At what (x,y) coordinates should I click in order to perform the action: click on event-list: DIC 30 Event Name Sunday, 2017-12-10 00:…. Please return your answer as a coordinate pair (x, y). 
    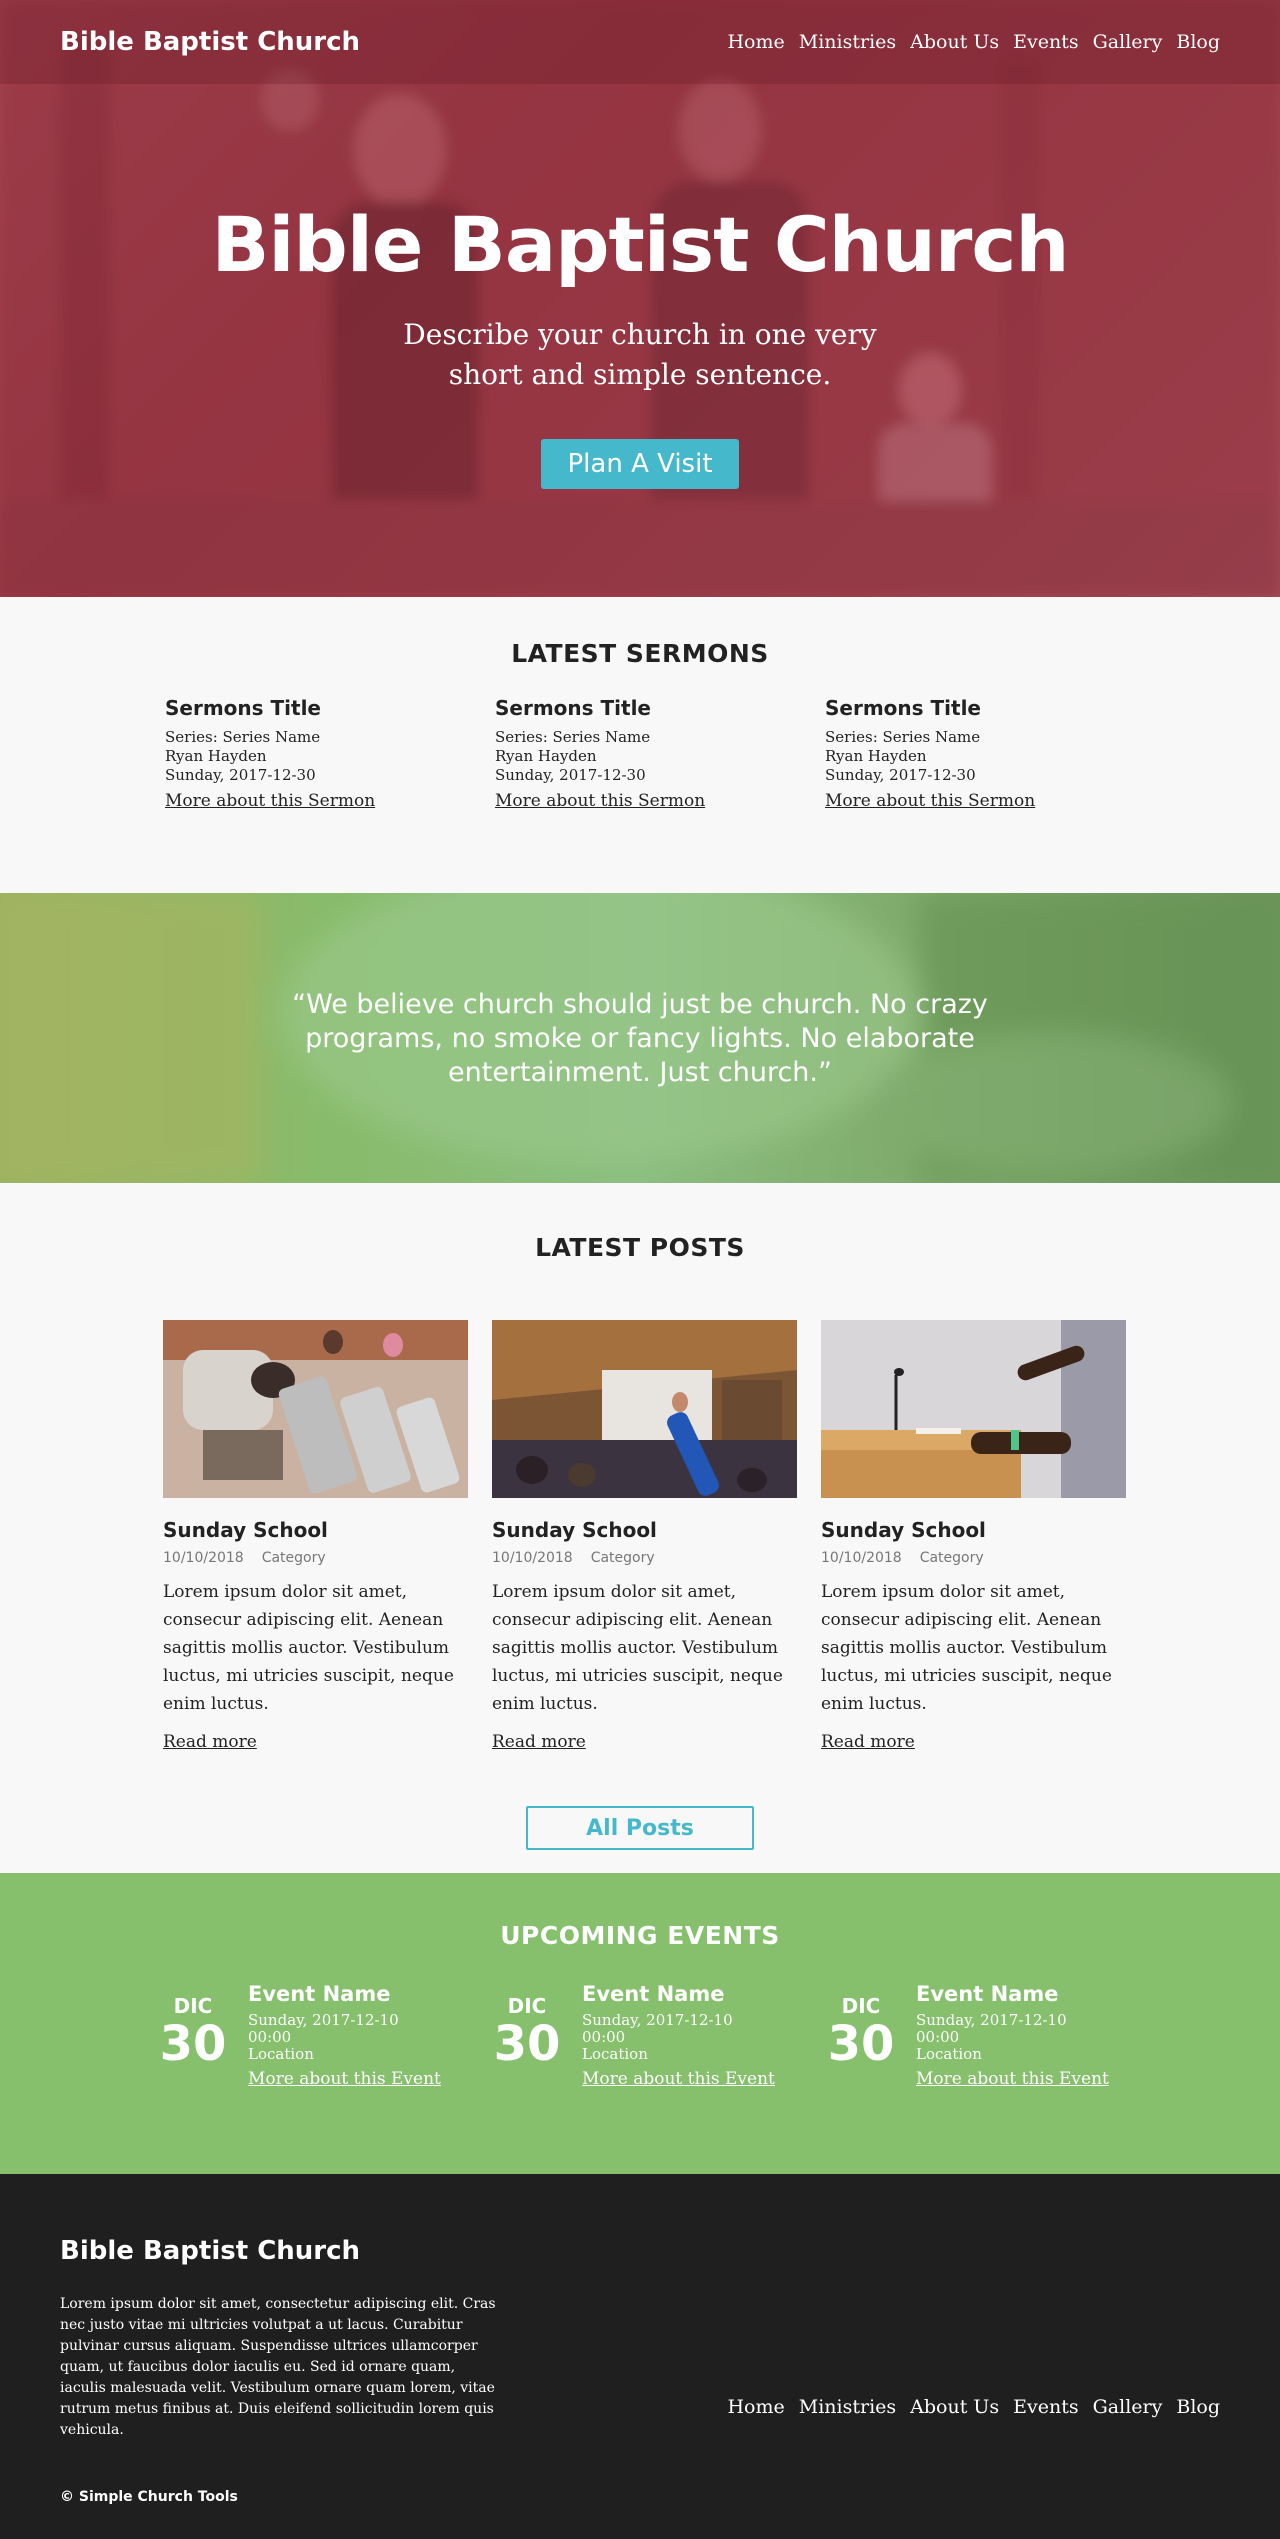
    Looking at the image, I should click on (640, 2035).